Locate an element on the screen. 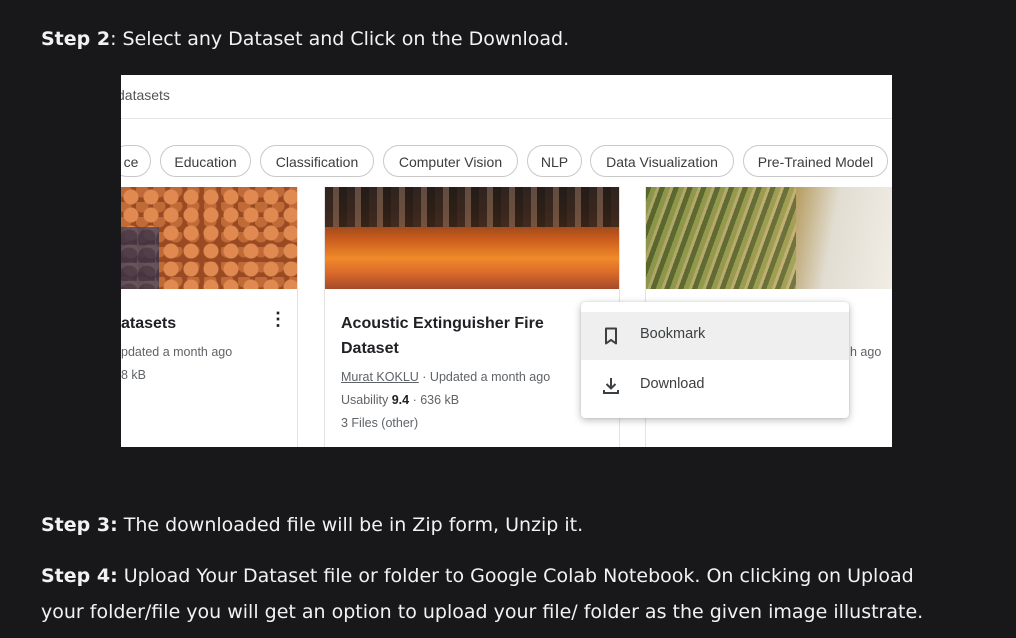  menu-item-download-label: Download is located at coordinates (672, 384).